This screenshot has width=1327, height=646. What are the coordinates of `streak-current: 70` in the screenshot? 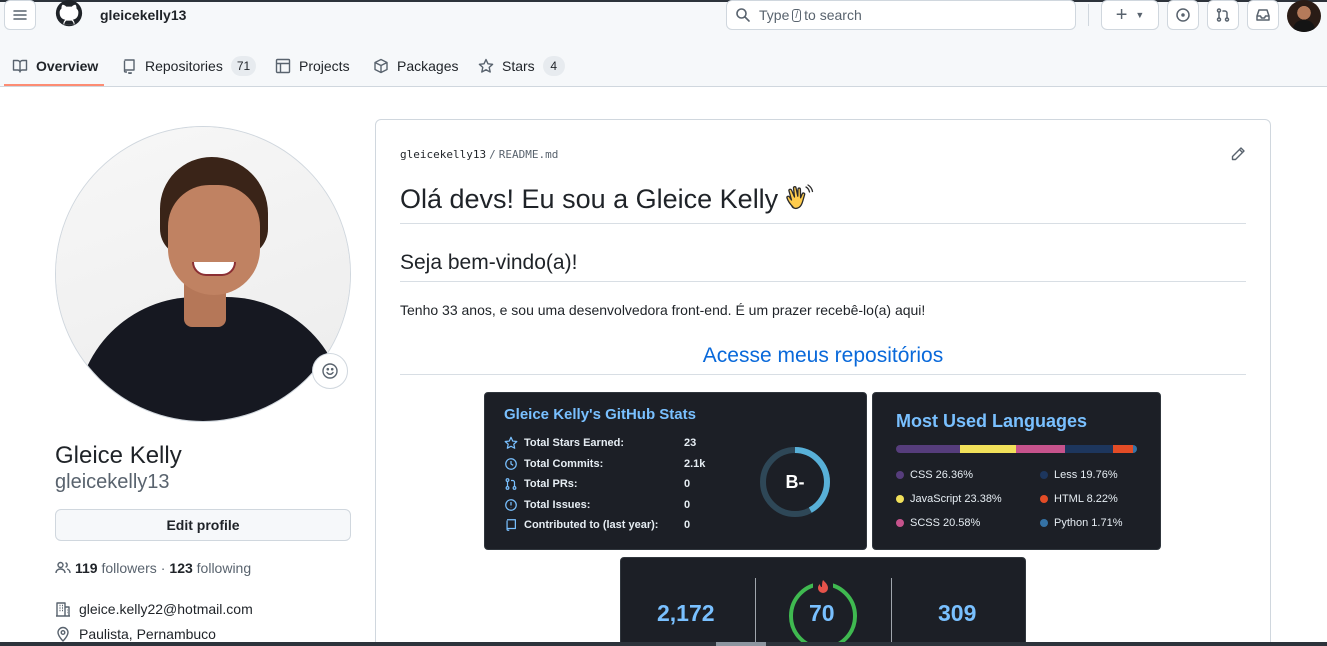 It's located at (822, 613).